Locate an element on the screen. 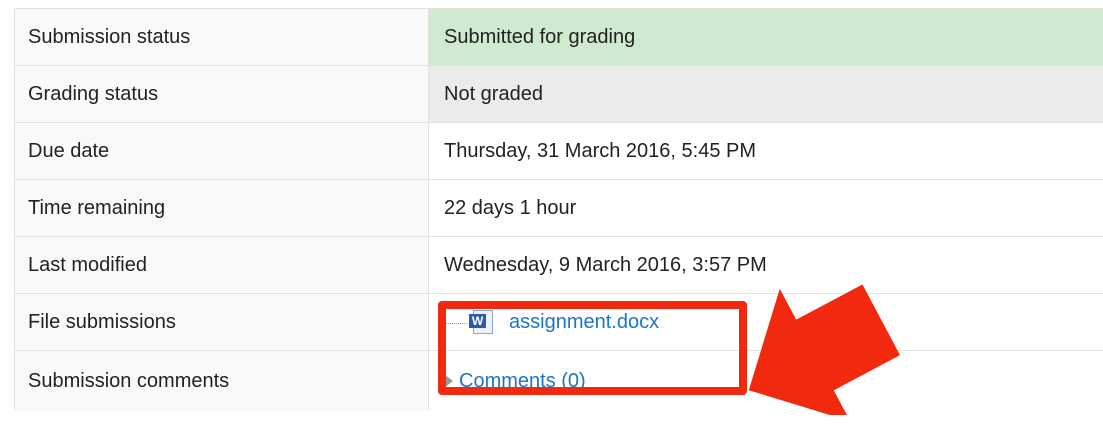  time-remaining-label: Time remaining is located at coordinates (222, 208).